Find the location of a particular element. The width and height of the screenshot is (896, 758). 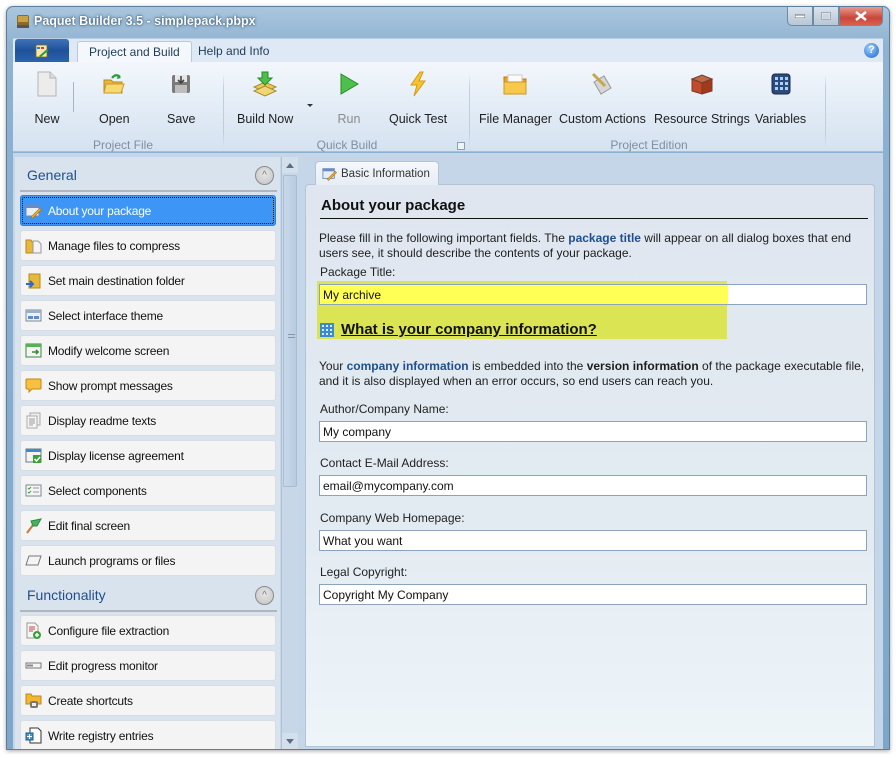

application-menu-button is located at coordinates (42, 50).